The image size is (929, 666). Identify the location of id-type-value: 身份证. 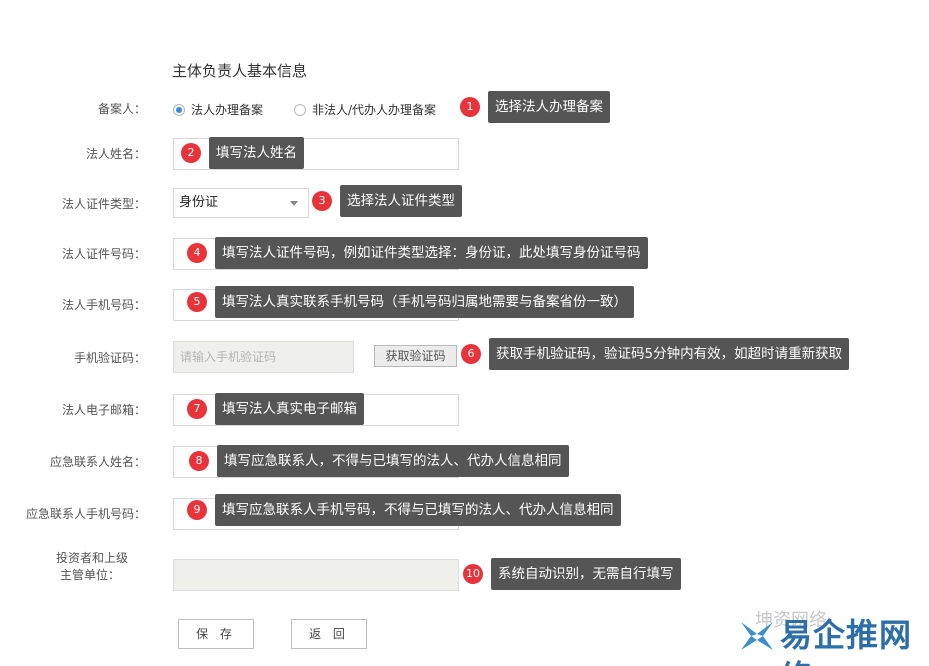
(199, 202).